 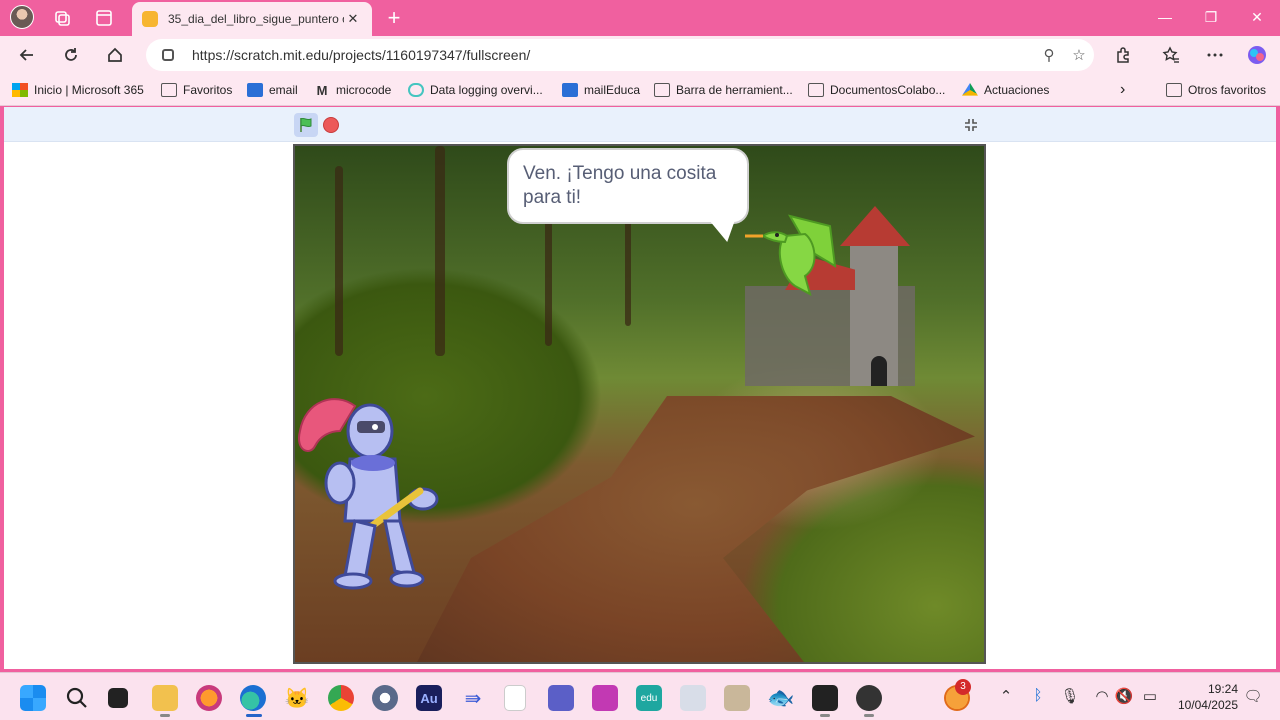 I want to click on refresh-button, so click(x=71, y=55).